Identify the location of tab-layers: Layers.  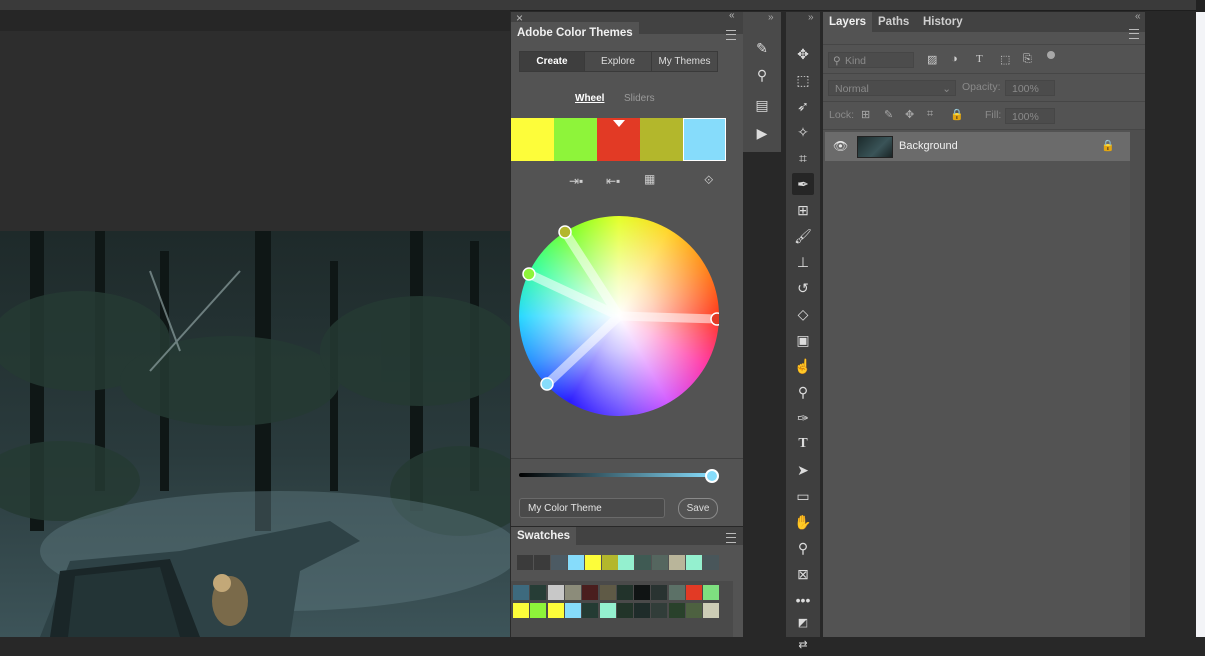
(848, 22).